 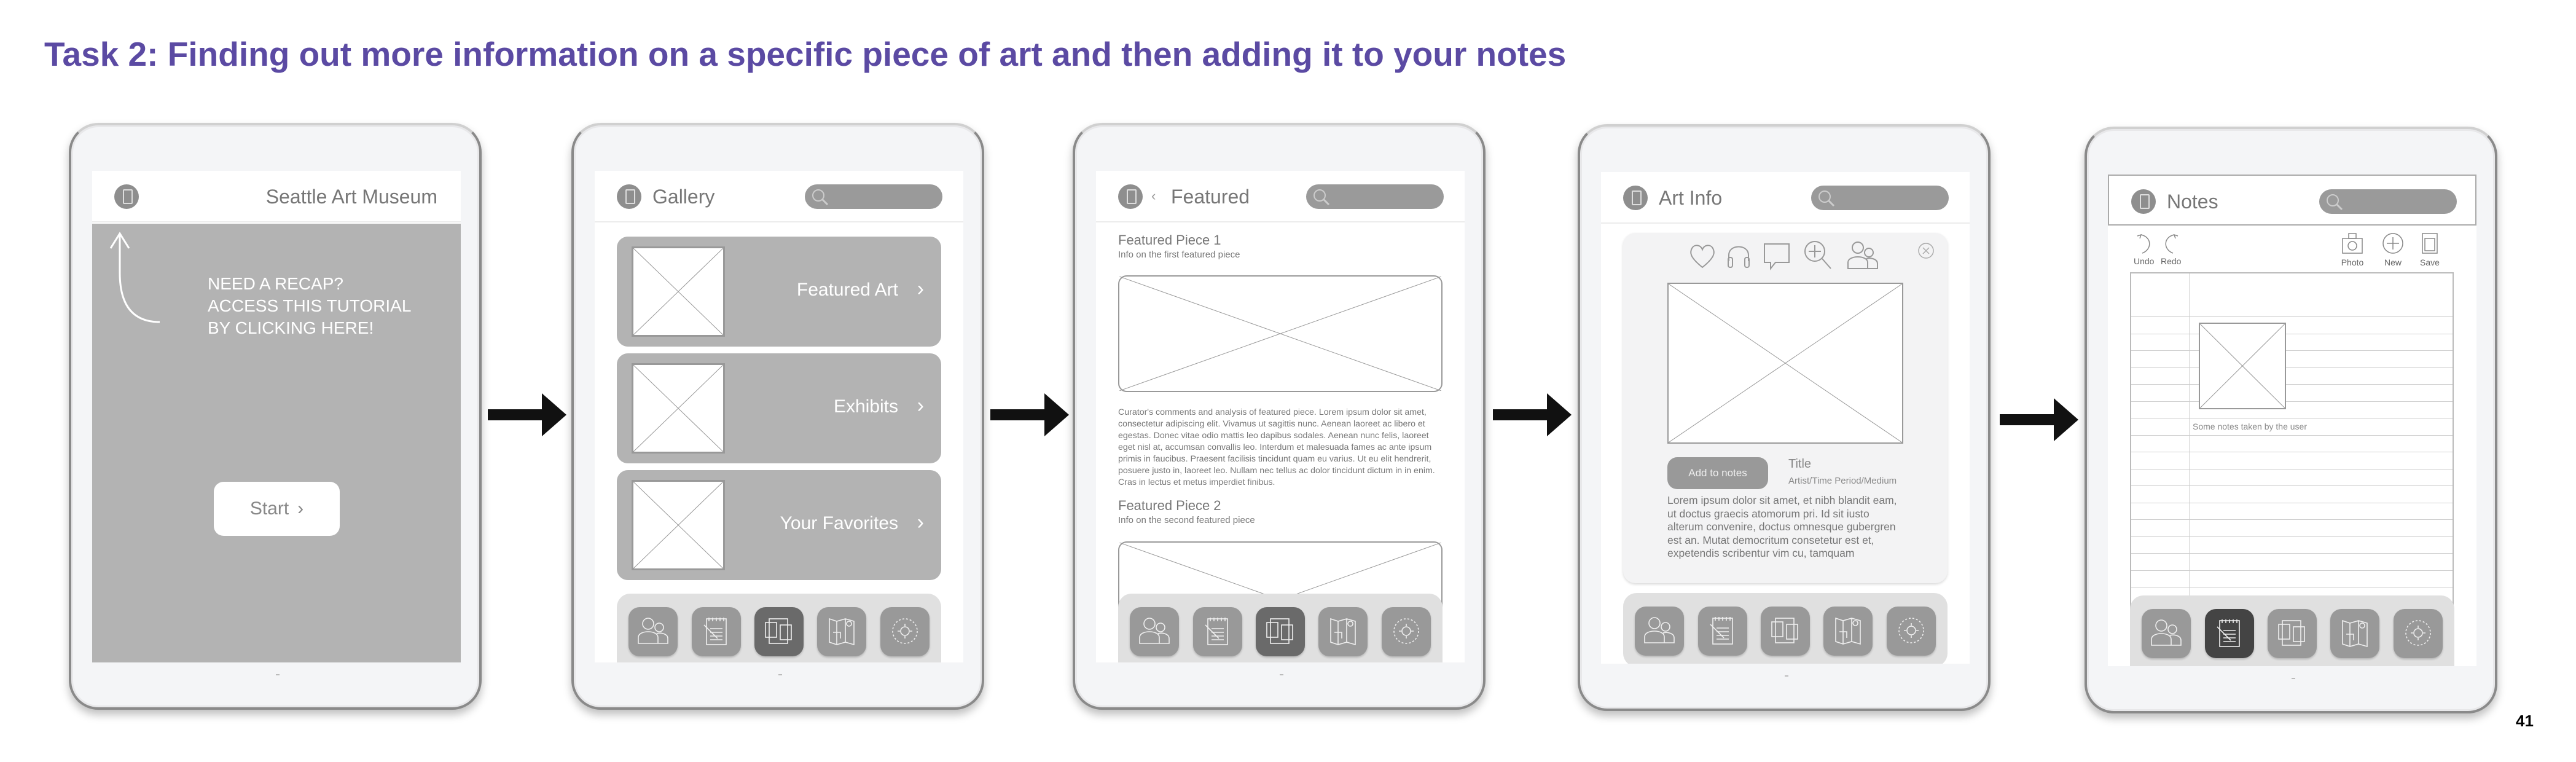 I want to click on zoom-in-icon, so click(x=1818, y=255).